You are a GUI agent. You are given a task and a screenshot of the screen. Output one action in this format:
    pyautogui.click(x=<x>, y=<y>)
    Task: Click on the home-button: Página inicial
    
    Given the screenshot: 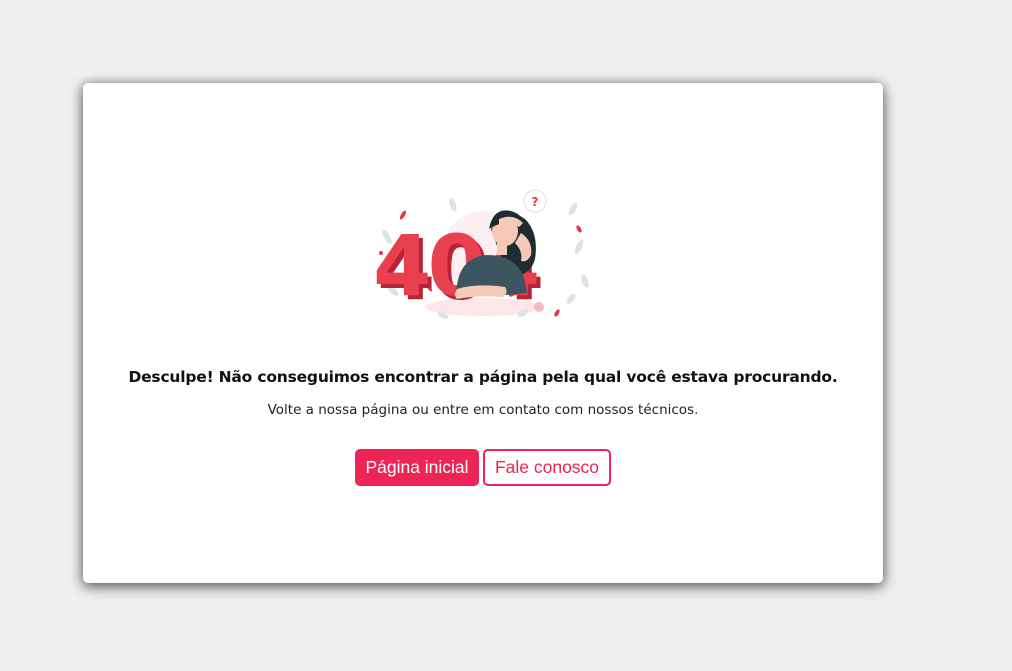 What is the action you would take?
    pyautogui.click(x=417, y=467)
    